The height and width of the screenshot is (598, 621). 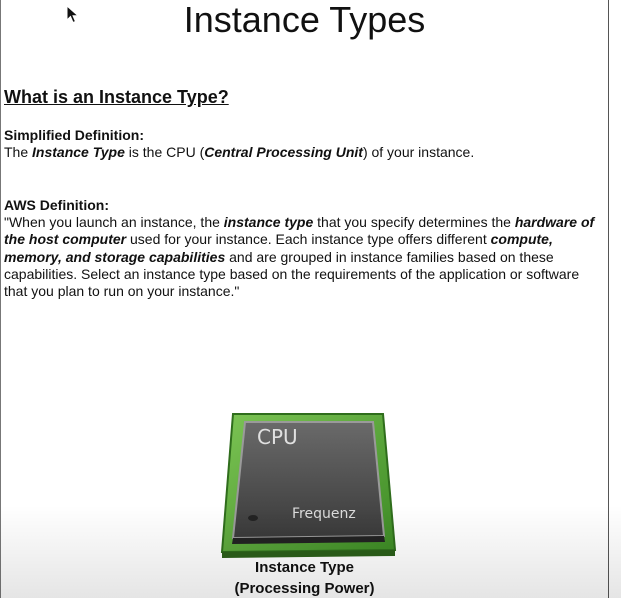 I want to click on text-run: is the CPU (, so click(x=164, y=152).